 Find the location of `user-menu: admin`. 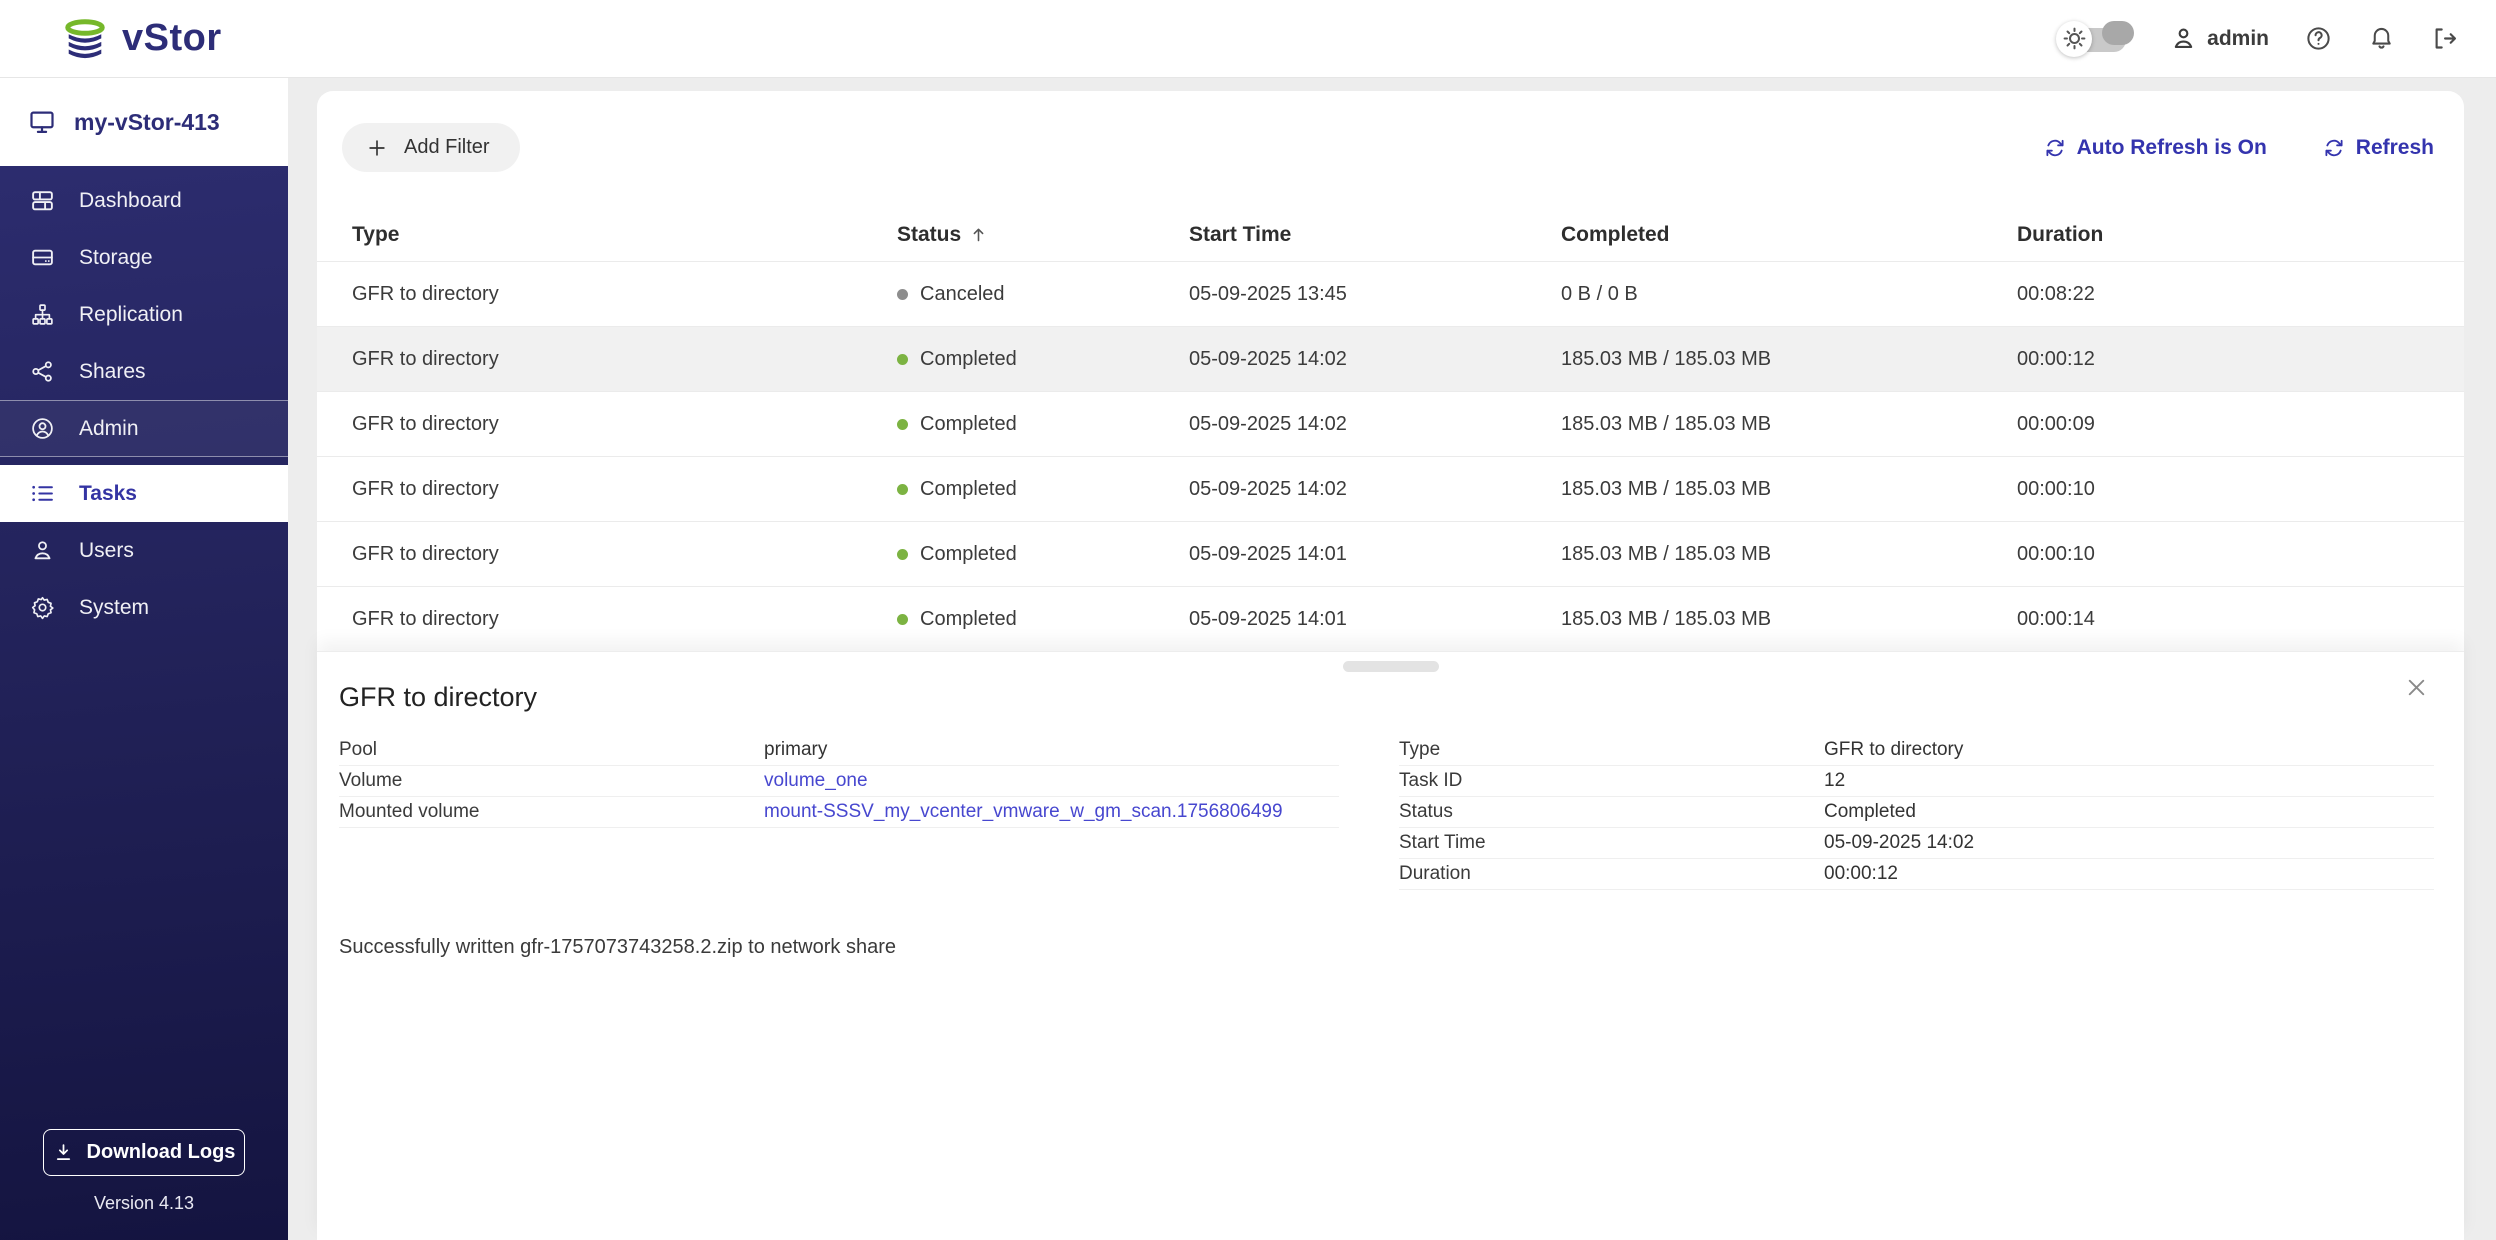

user-menu: admin is located at coordinates (2219, 38).